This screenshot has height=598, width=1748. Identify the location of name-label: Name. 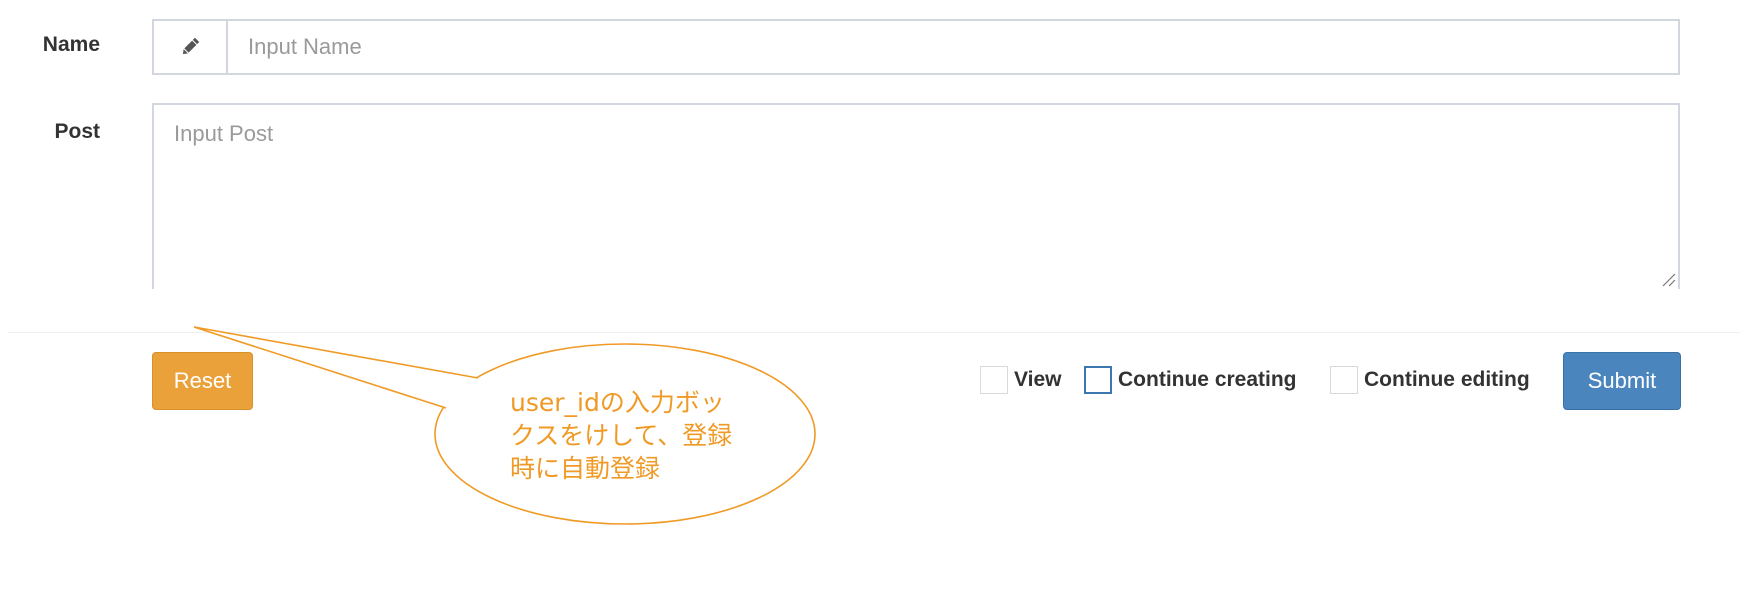
(71, 44).